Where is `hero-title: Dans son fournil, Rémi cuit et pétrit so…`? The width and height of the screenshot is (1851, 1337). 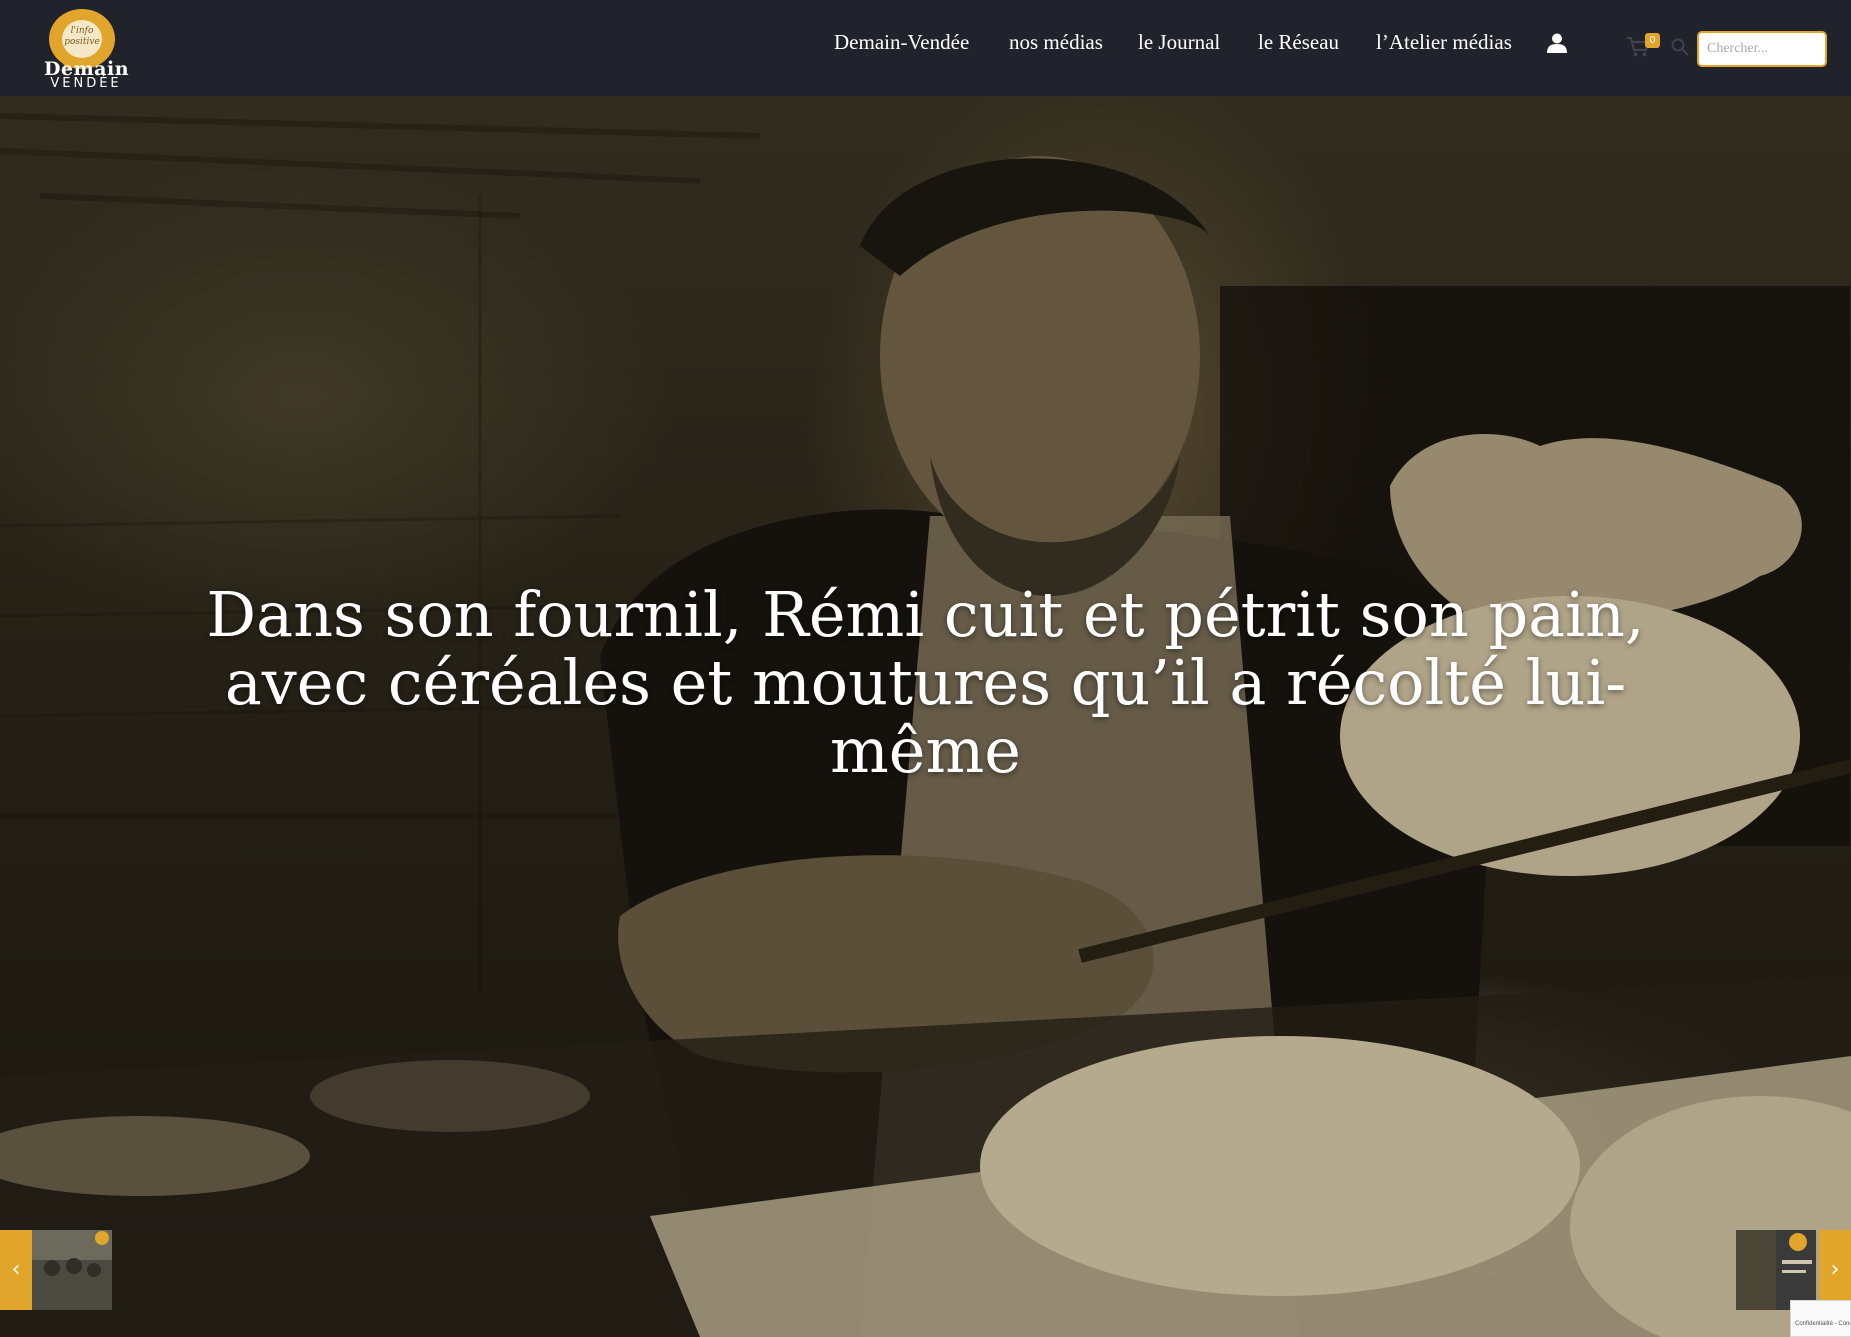
hero-title: Dans son fournil, Rémi cuit et pétrit so… is located at coordinates (925, 682).